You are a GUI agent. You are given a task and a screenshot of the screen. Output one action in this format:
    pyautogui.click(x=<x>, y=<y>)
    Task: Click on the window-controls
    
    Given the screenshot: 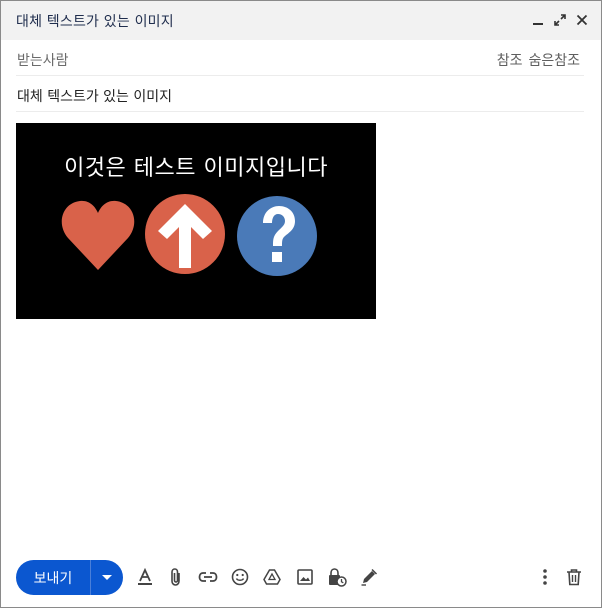 What is the action you would take?
    pyautogui.click(x=560, y=20)
    